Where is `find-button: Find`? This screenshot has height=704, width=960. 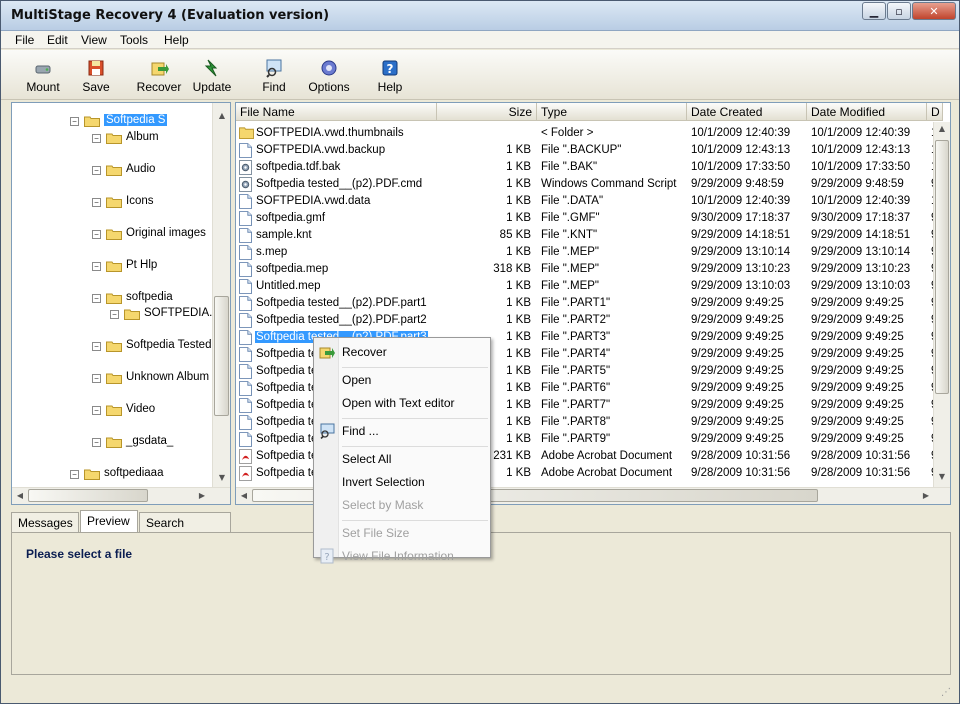 find-button: Find is located at coordinates (274, 78).